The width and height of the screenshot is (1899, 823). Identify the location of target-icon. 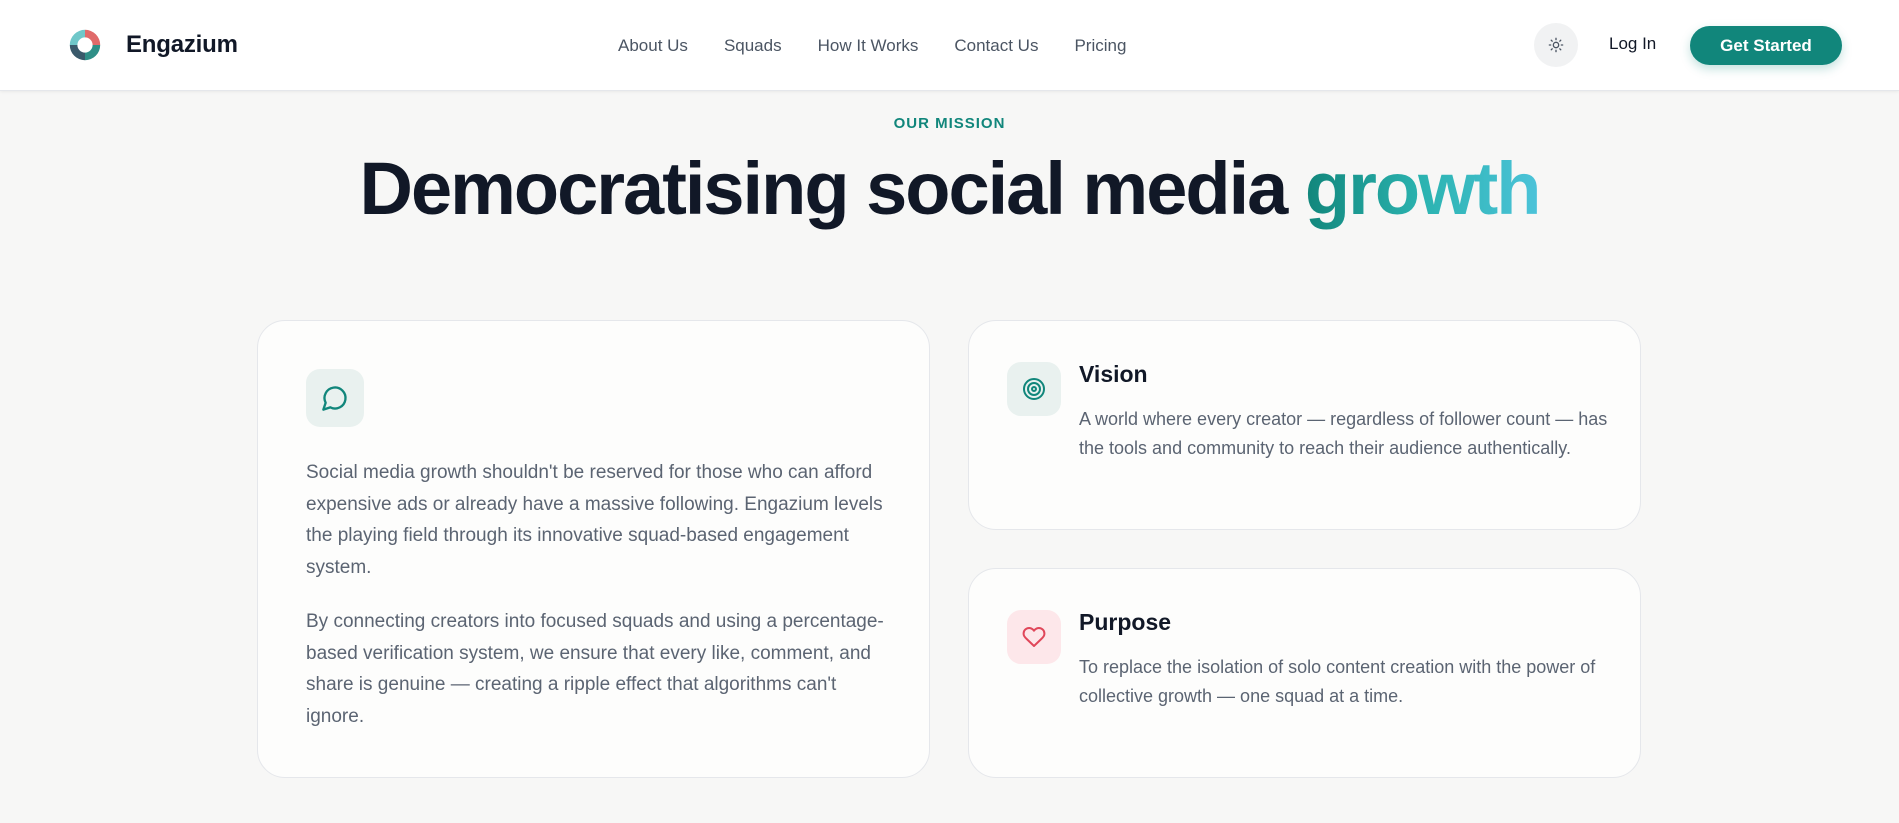
(1034, 389).